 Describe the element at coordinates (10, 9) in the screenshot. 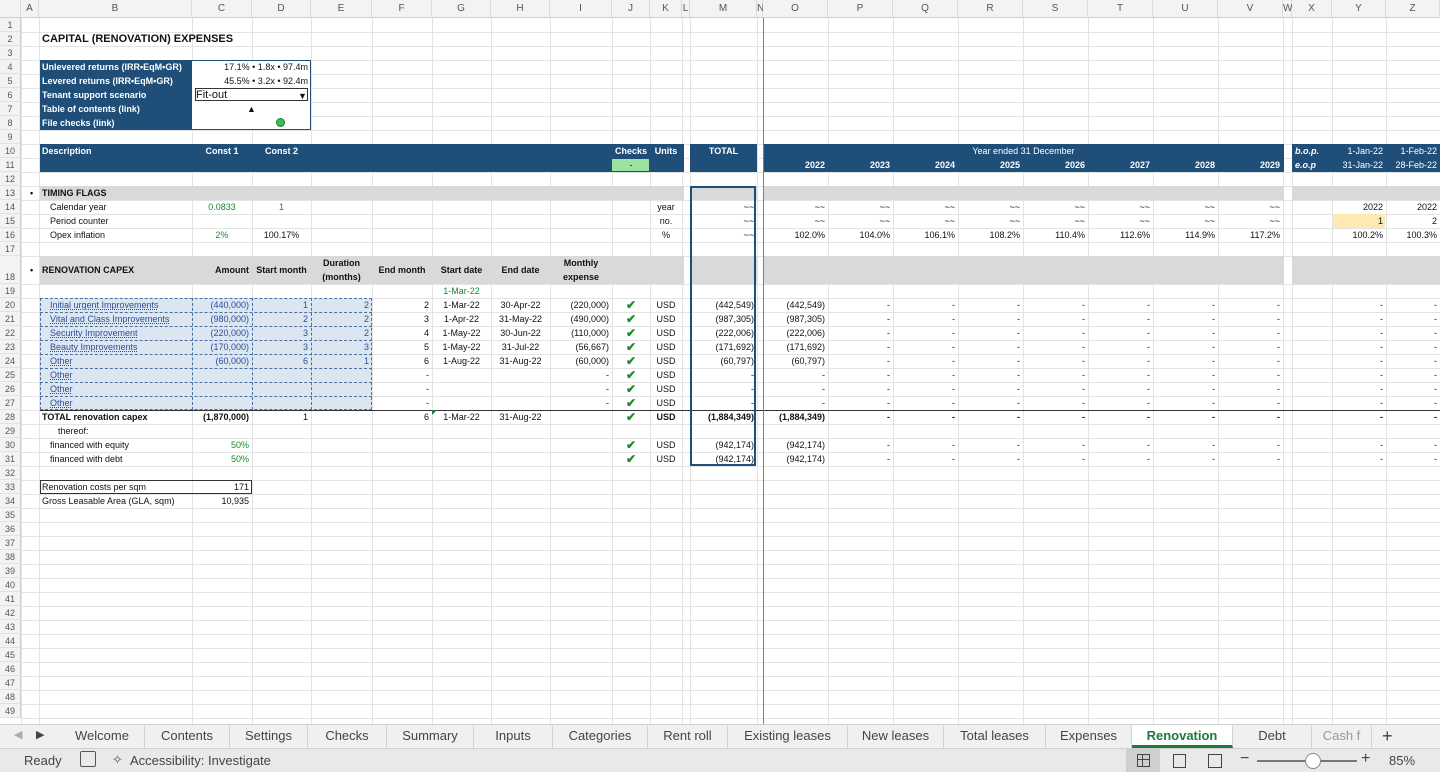

I see `select-all-corner` at that location.